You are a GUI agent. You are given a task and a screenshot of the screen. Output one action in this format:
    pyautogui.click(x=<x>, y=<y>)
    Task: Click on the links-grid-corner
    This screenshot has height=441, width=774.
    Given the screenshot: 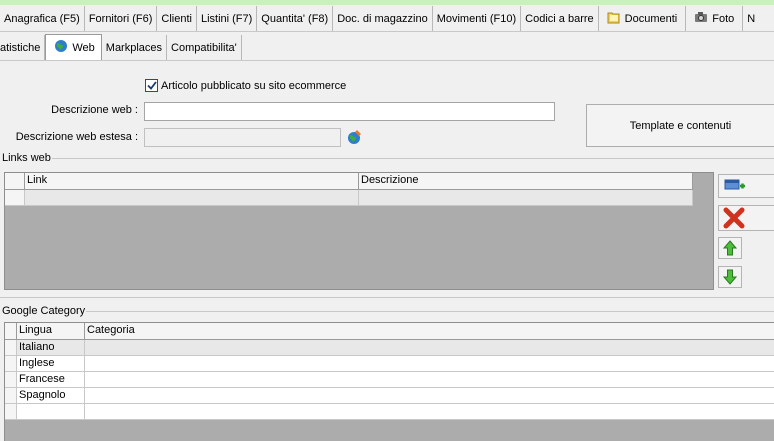 What is the action you would take?
    pyautogui.click(x=15, y=181)
    